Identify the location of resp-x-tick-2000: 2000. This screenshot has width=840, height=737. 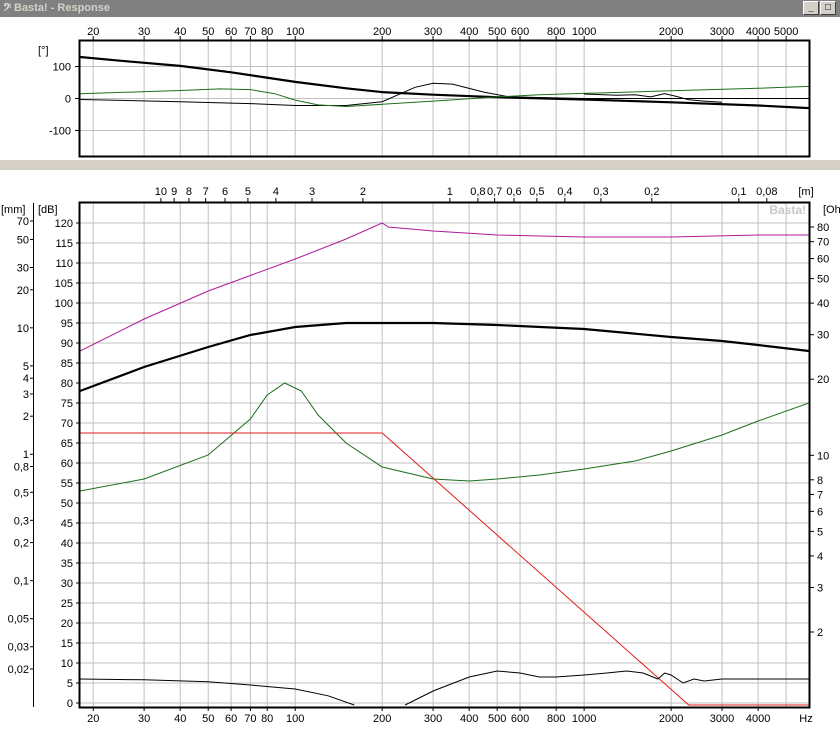
(671, 719).